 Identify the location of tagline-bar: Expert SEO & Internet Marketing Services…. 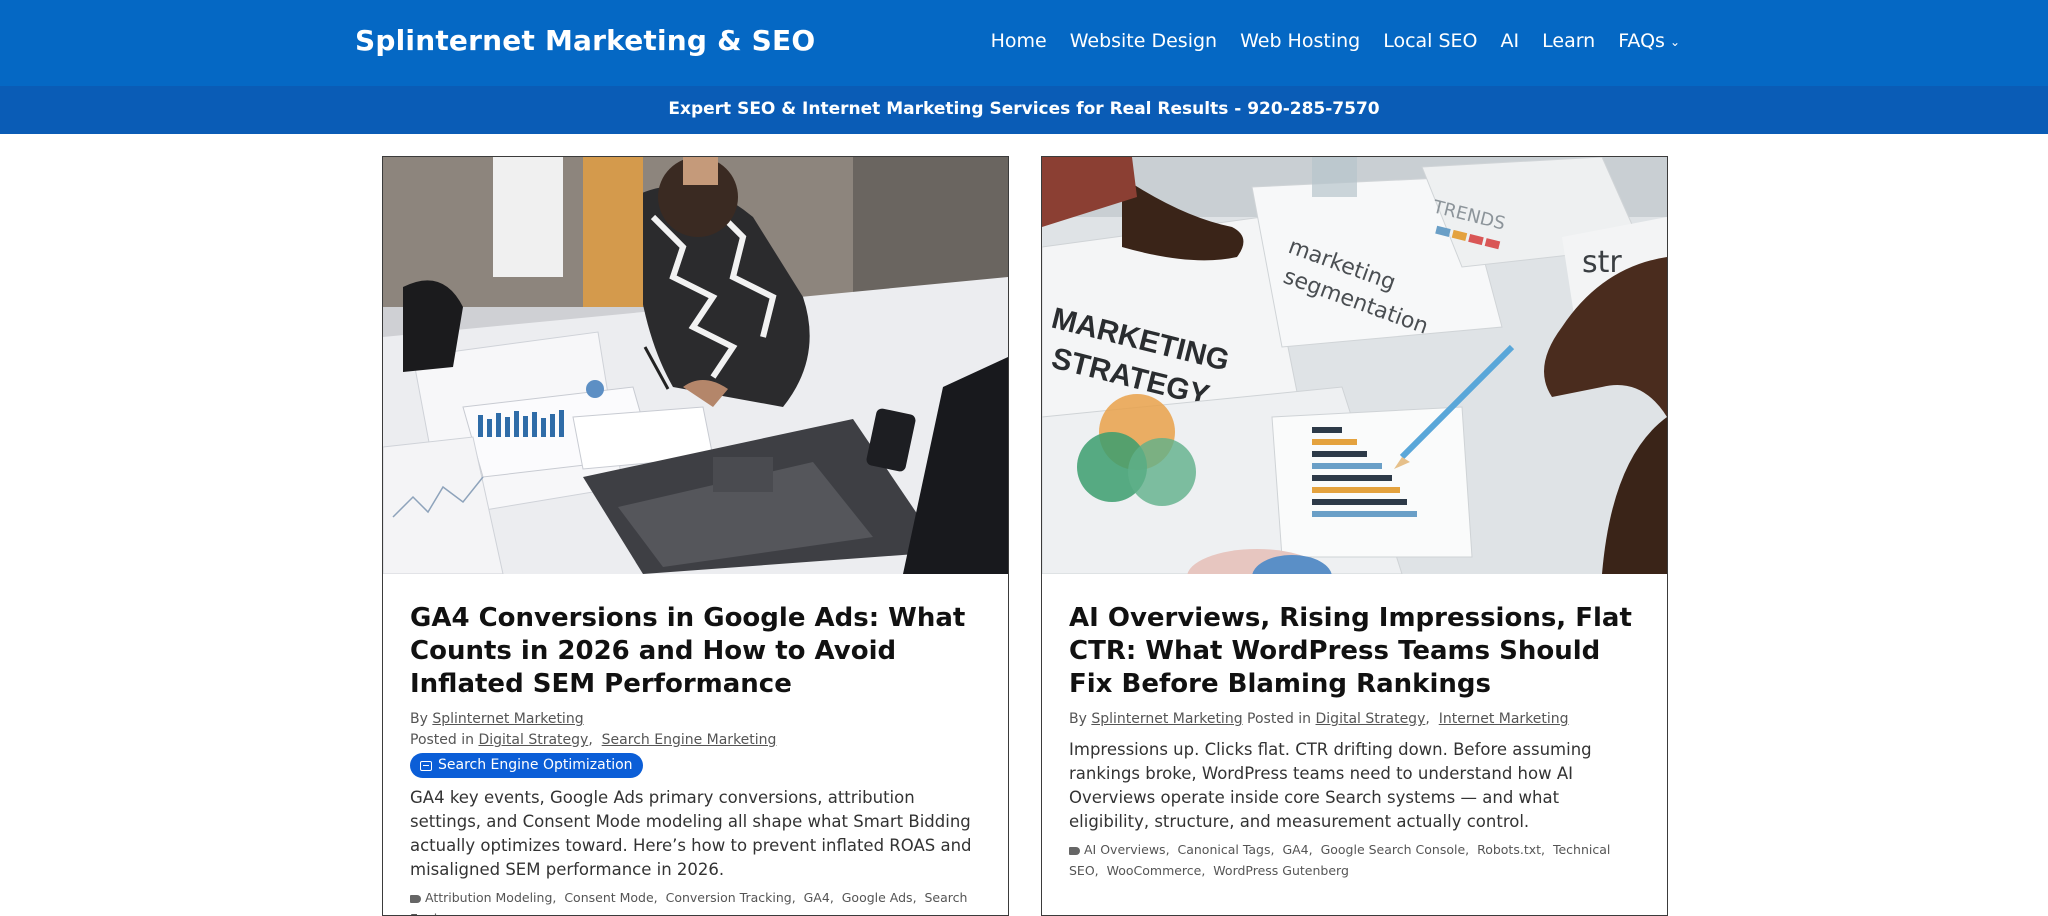
(1024, 110).